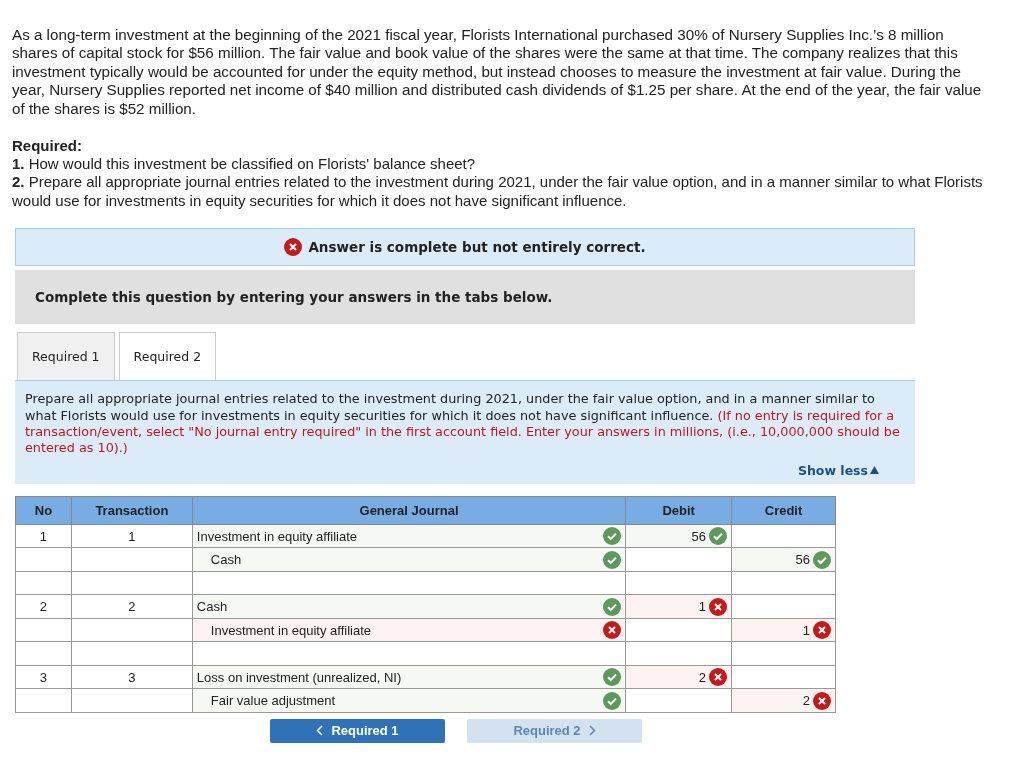 The width and height of the screenshot is (1024, 780). What do you see at coordinates (357, 730) in the screenshot?
I see `previous-button: Required 1` at bounding box center [357, 730].